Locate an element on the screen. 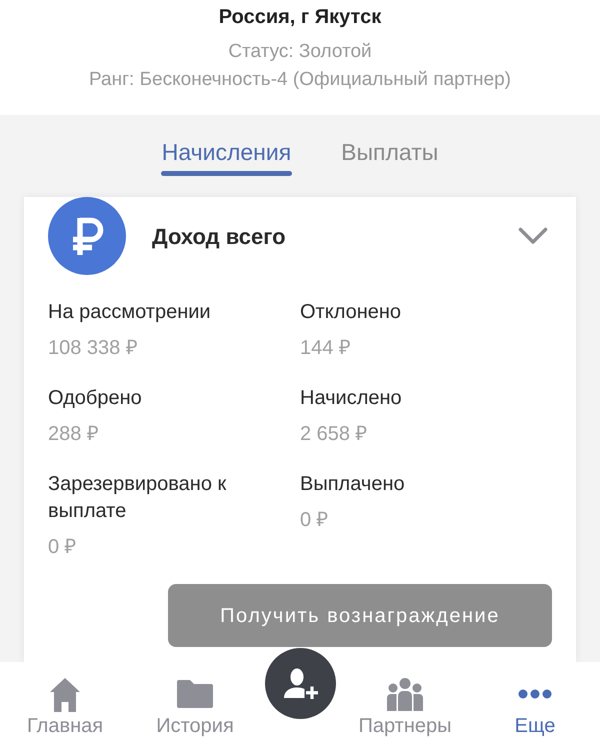  people-icon is located at coordinates (405, 694).